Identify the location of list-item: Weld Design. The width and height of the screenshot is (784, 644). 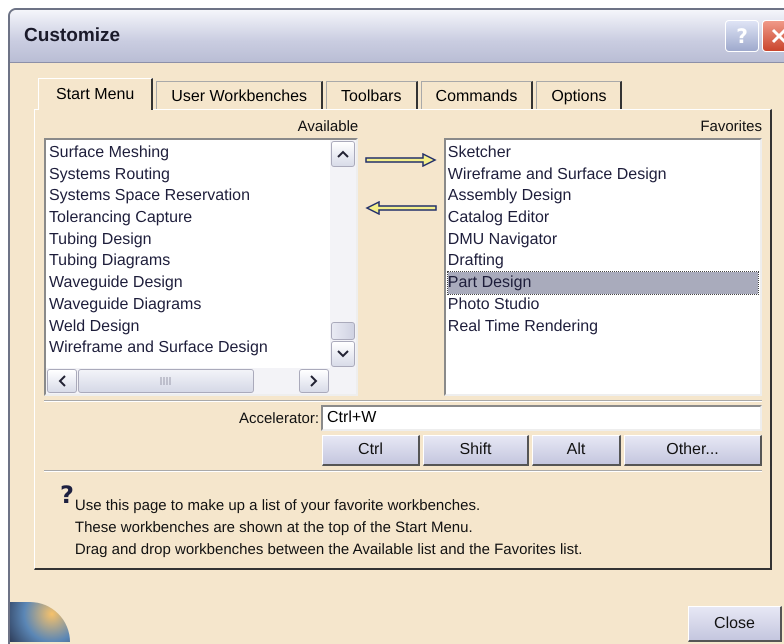
(188, 327).